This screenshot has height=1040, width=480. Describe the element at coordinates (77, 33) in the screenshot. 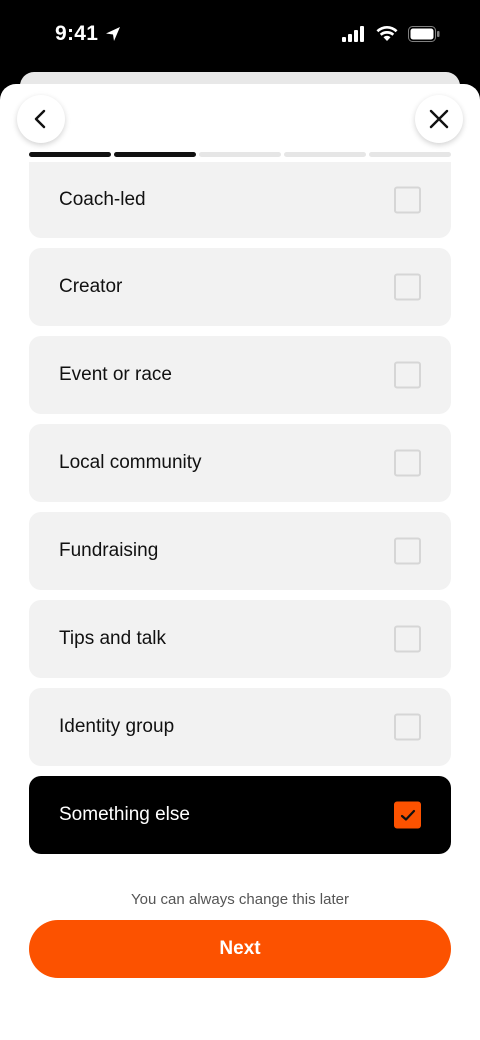

I see `status-time-text: 9:41` at that location.